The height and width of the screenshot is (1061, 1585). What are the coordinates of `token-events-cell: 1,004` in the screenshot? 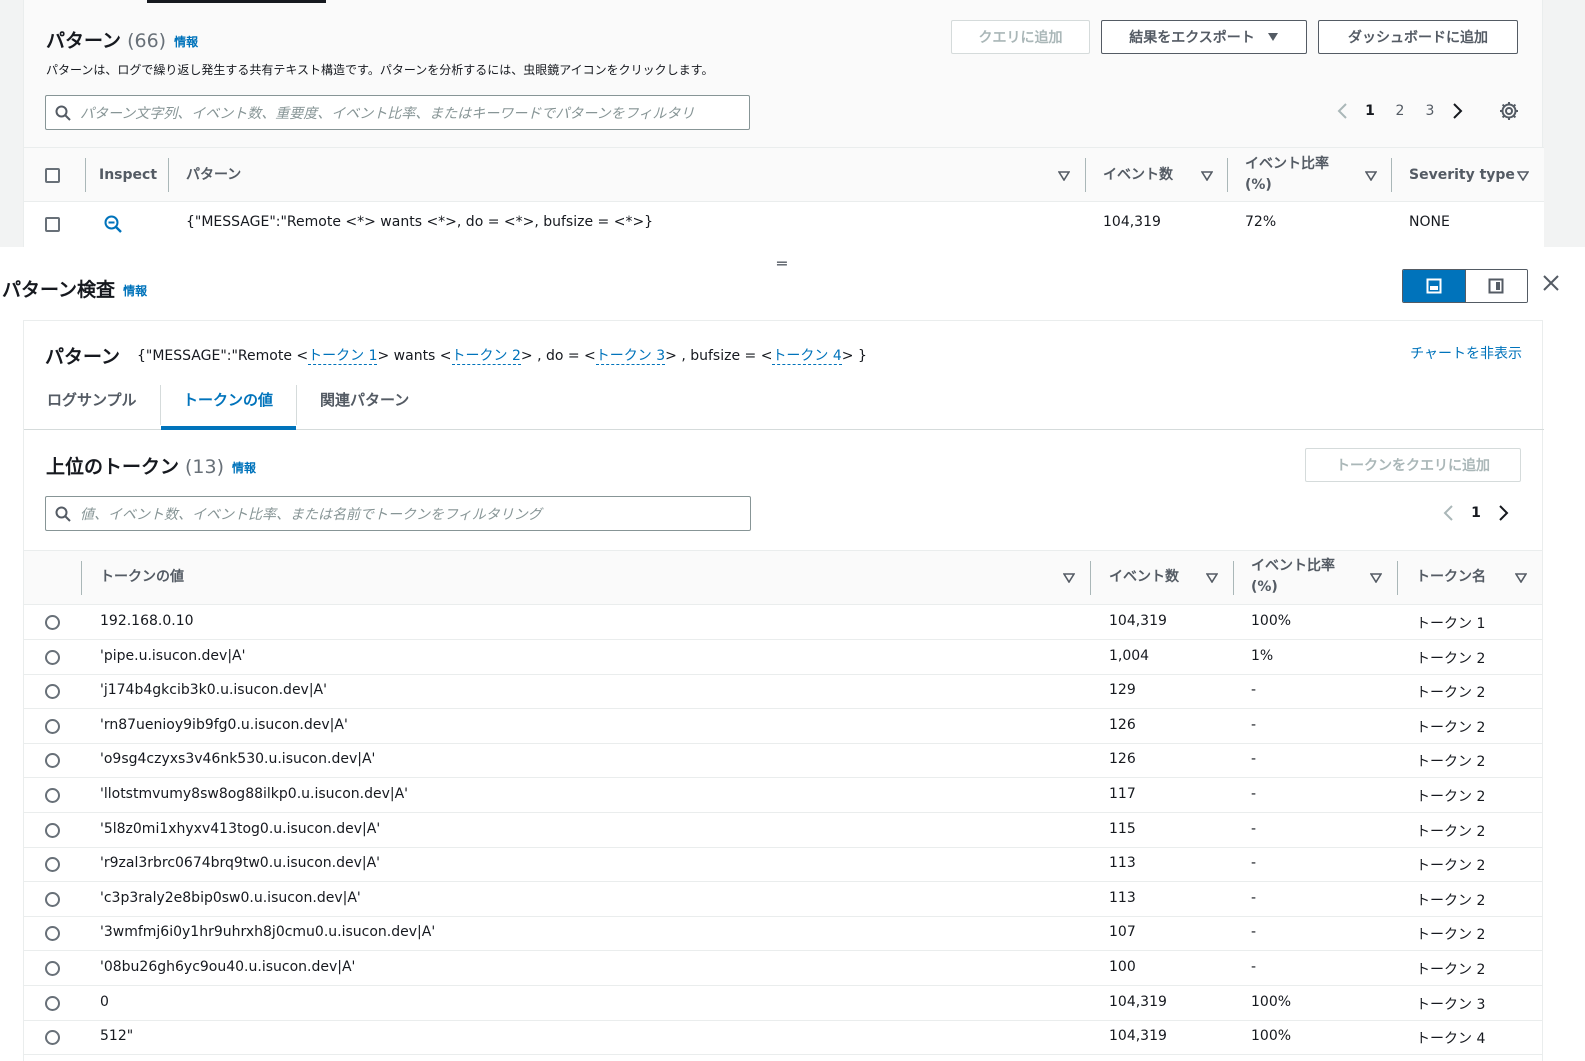 It's located at (1129, 655).